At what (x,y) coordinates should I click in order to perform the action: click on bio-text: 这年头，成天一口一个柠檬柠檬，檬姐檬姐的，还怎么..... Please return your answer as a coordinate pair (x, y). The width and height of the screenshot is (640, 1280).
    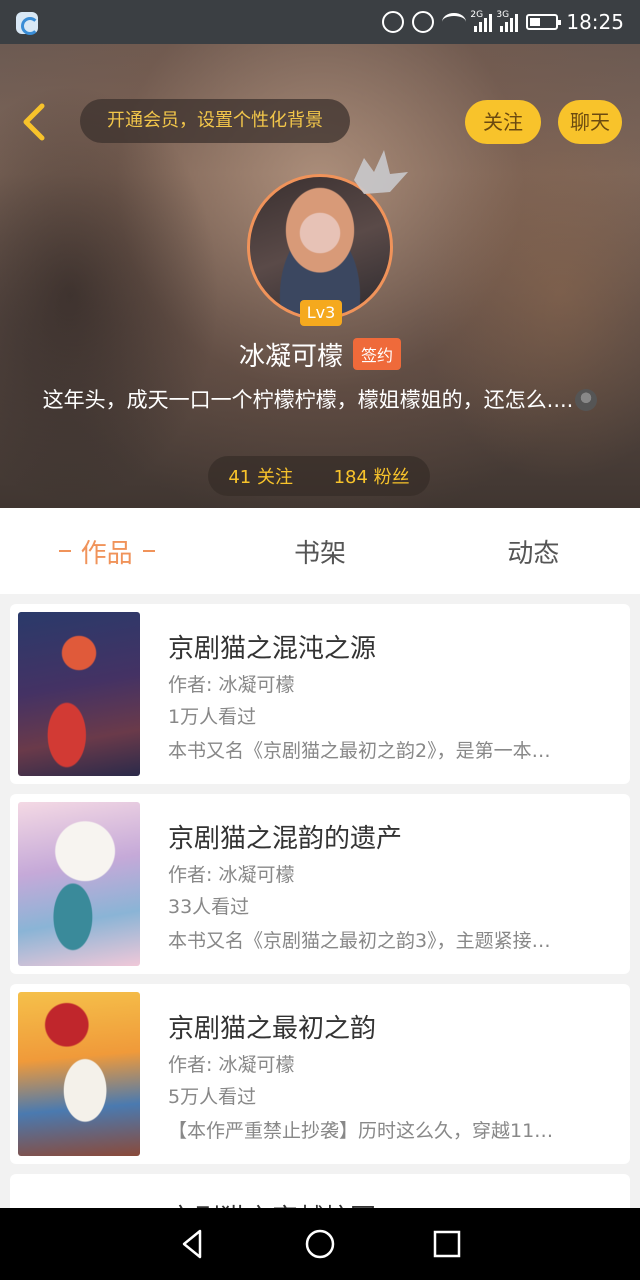
    Looking at the image, I should click on (308, 400).